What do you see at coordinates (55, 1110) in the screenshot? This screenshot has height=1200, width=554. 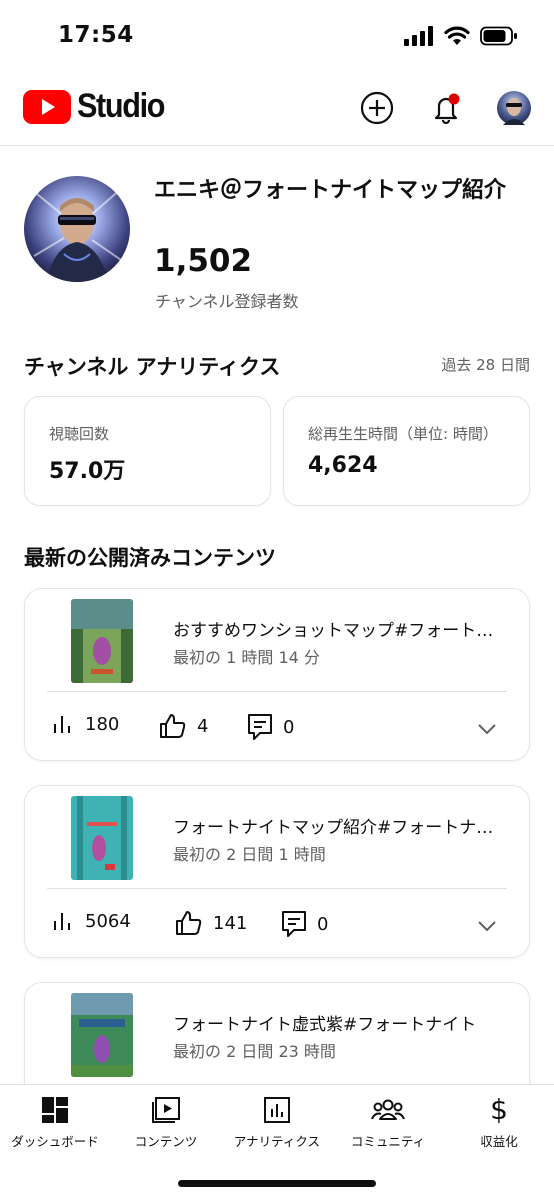 I see `dashboard-icon` at bounding box center [55, 1110].